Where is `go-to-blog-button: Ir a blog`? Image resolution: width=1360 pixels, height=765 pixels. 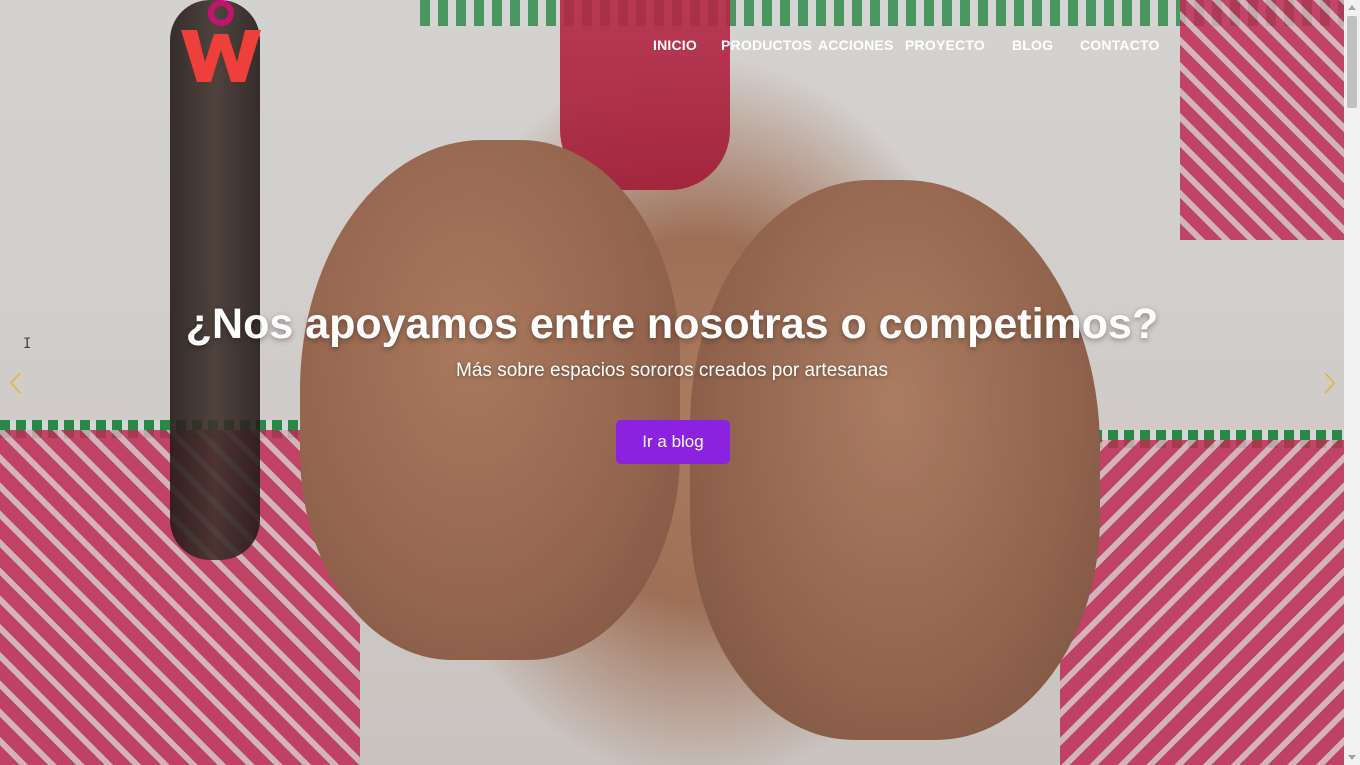
go-to-blog-button: Ir a blog is located at coordinates (673, 442).